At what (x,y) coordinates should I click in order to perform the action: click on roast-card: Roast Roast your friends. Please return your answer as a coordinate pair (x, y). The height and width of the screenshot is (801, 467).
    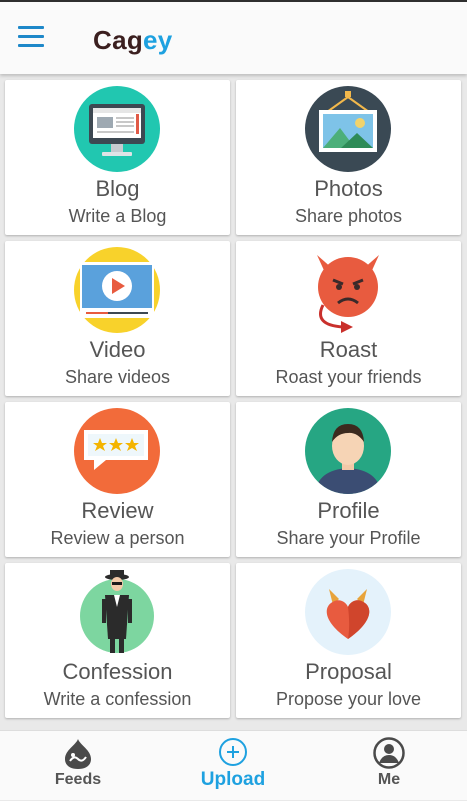
    Looking at the image, I should click on (348, 318).